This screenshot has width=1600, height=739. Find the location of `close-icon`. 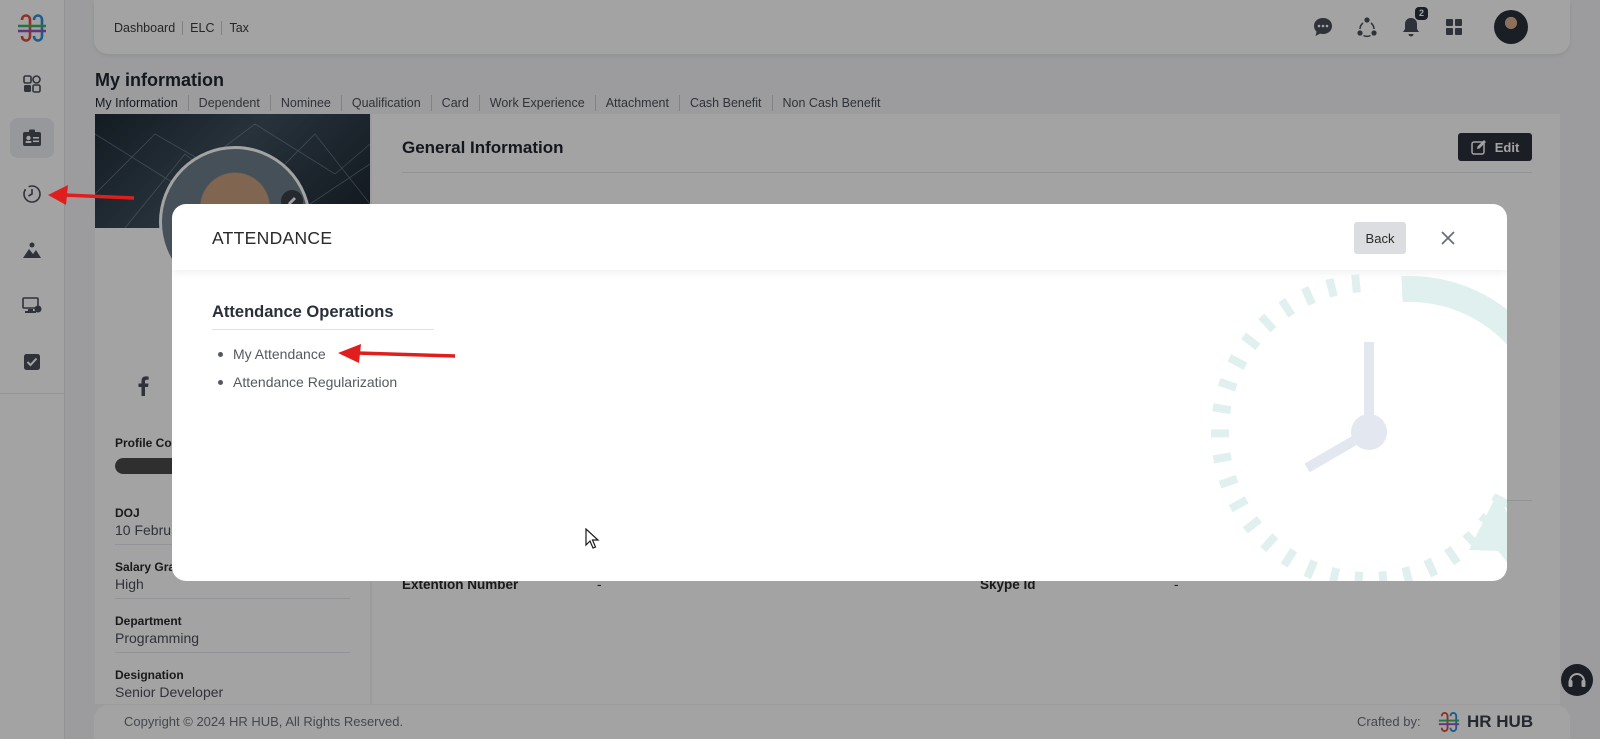

close-icon is located at coordinates (1448, 238).